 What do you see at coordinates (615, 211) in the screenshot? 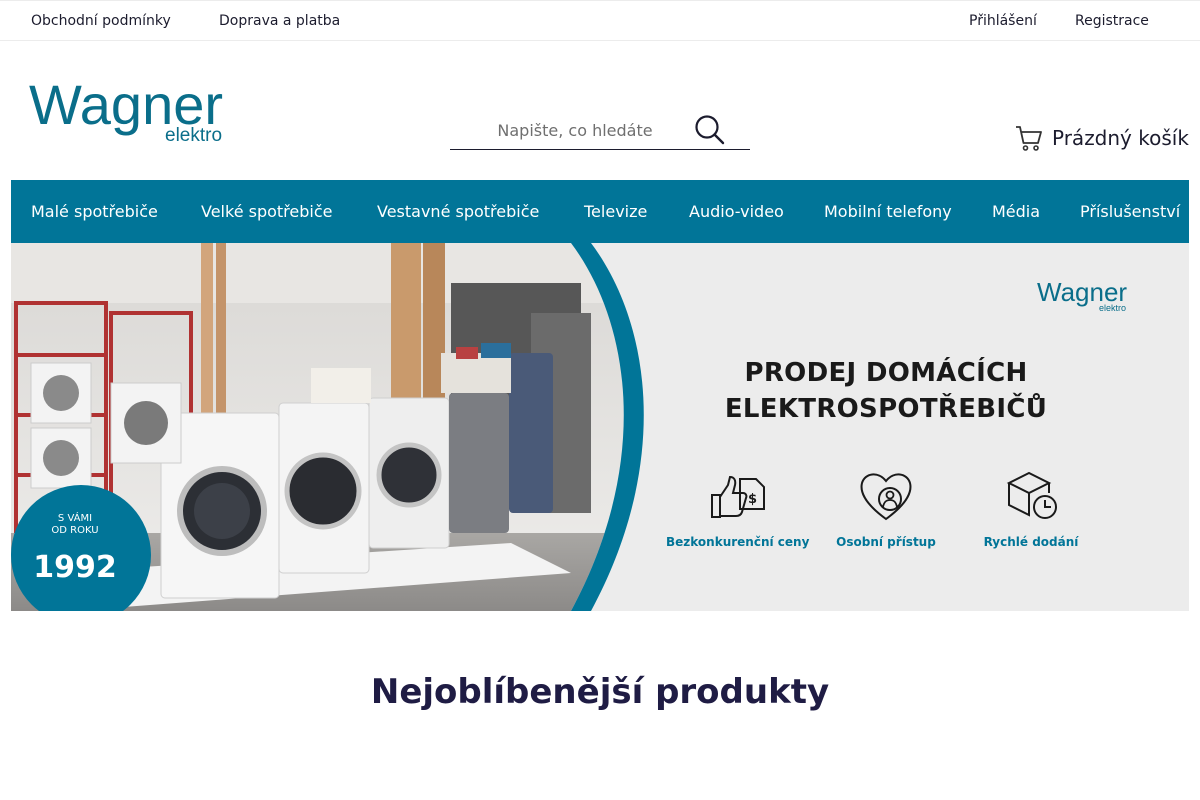
I see `nav-item-televisions: Televize` at bounding box center [615, 211].